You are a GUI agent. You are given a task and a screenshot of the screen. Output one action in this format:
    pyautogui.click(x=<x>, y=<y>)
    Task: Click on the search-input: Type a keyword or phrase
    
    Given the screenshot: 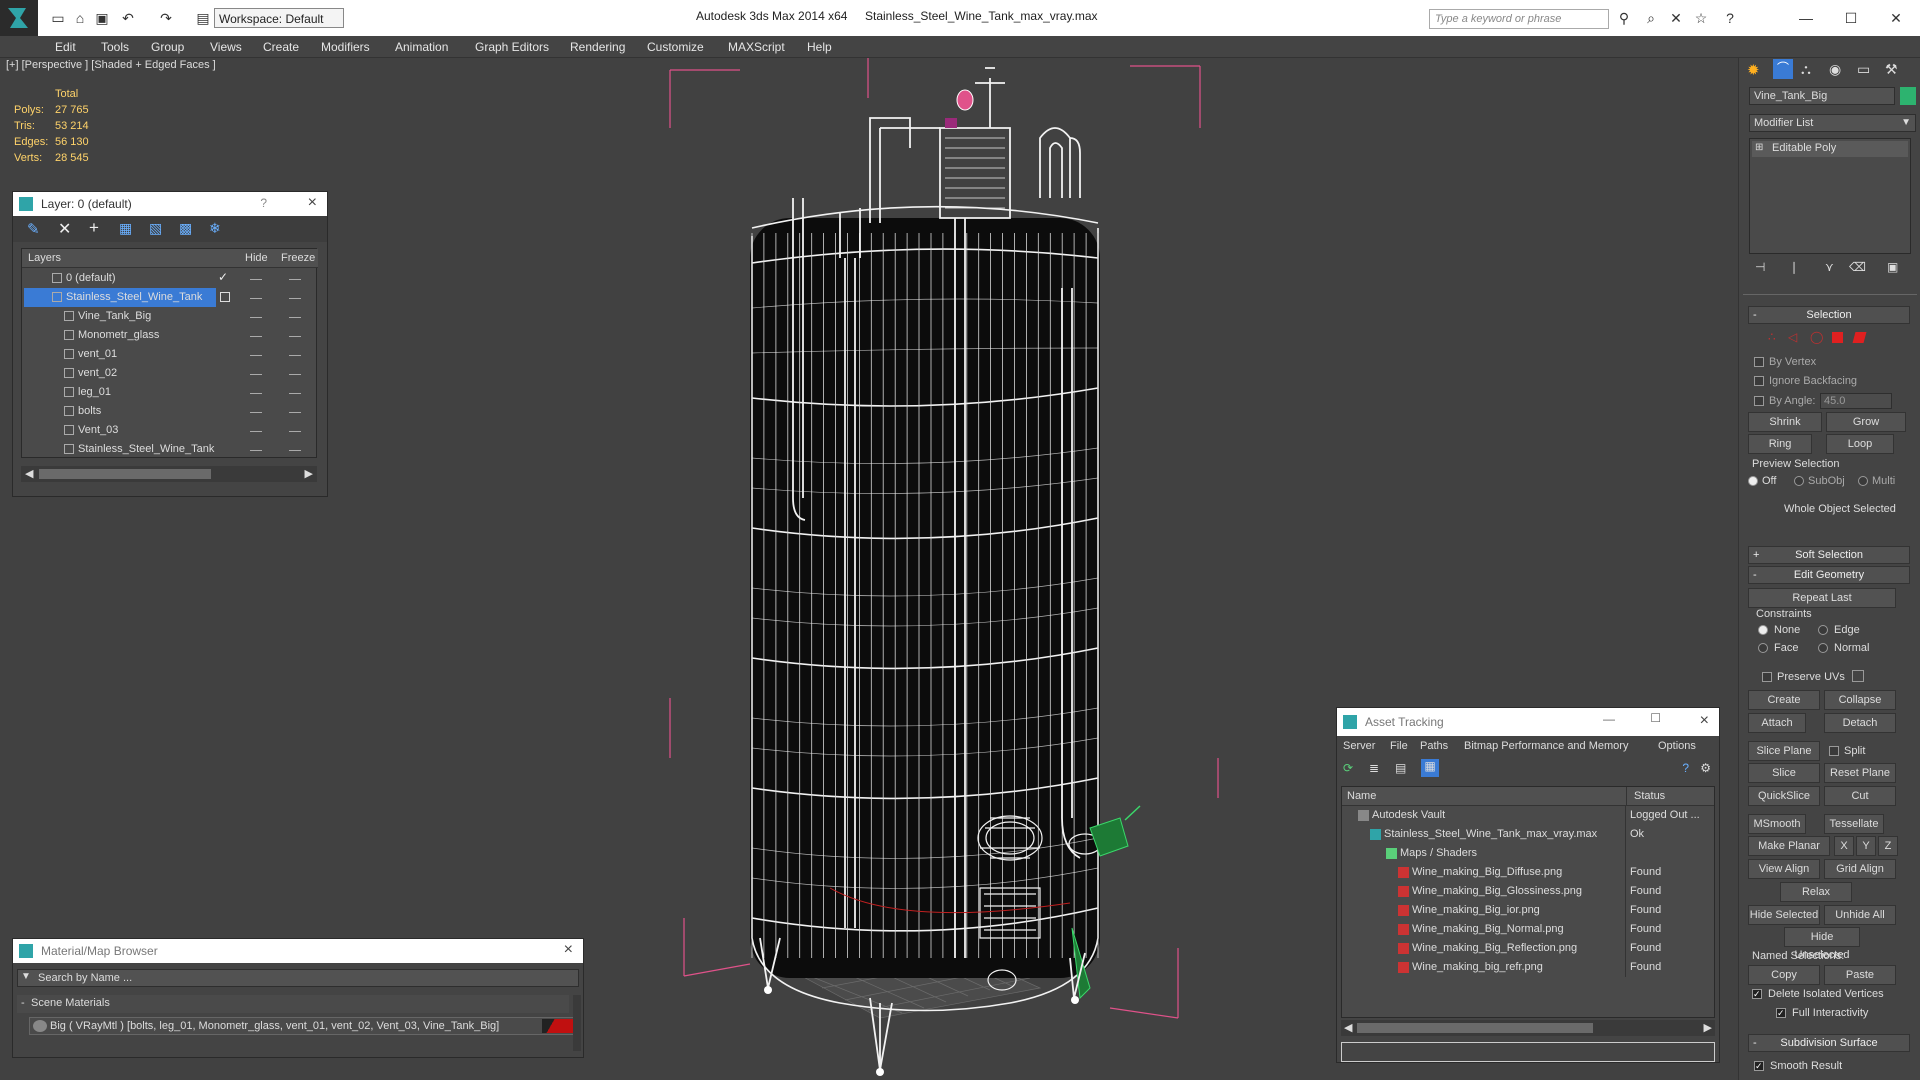 What is the action you would take?
    pyautogui.click(x=1519, y=19)
    